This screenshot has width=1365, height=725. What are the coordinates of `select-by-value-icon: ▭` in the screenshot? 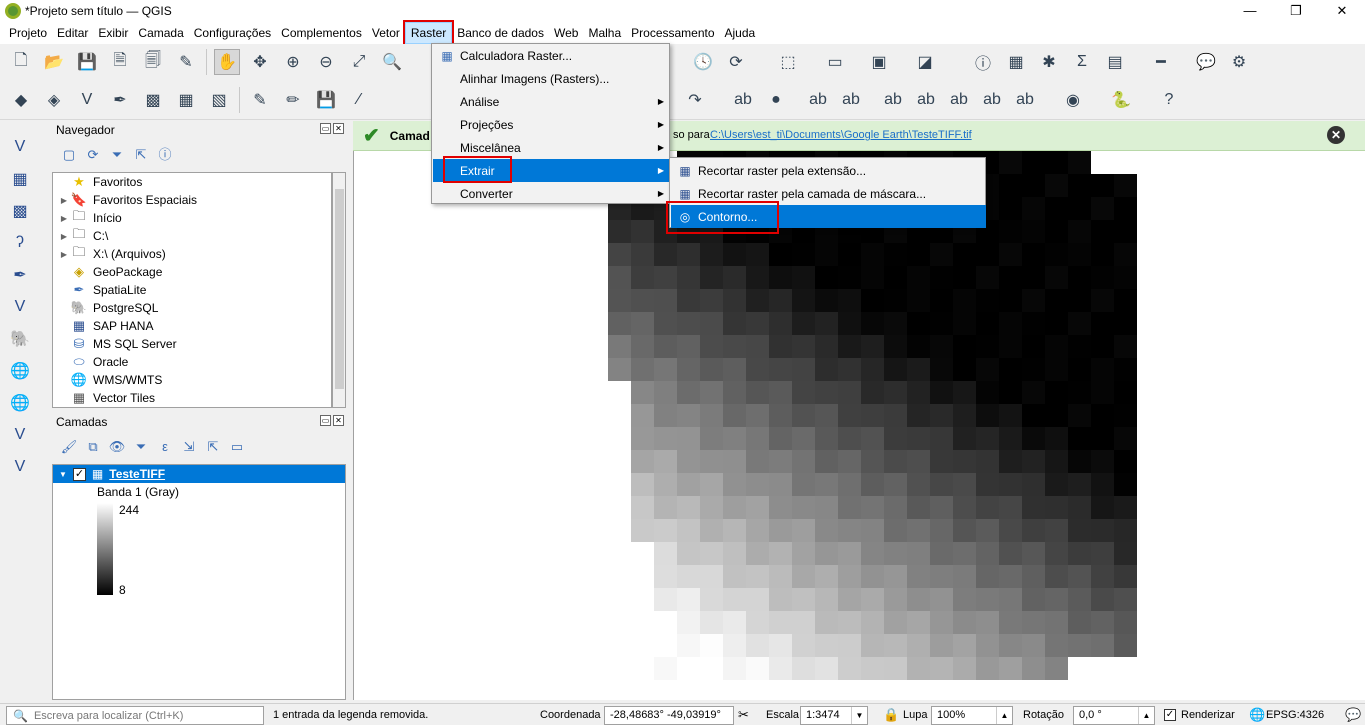 It's located at (835, 62).